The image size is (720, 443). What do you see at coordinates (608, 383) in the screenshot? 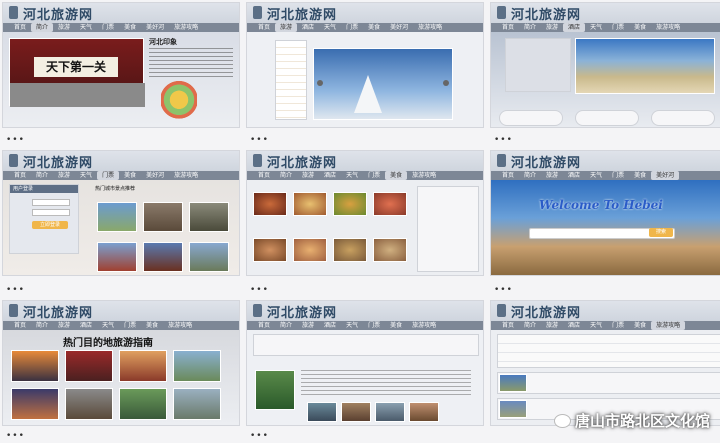
I see `route-list-item` at bounding box center [608, 383].